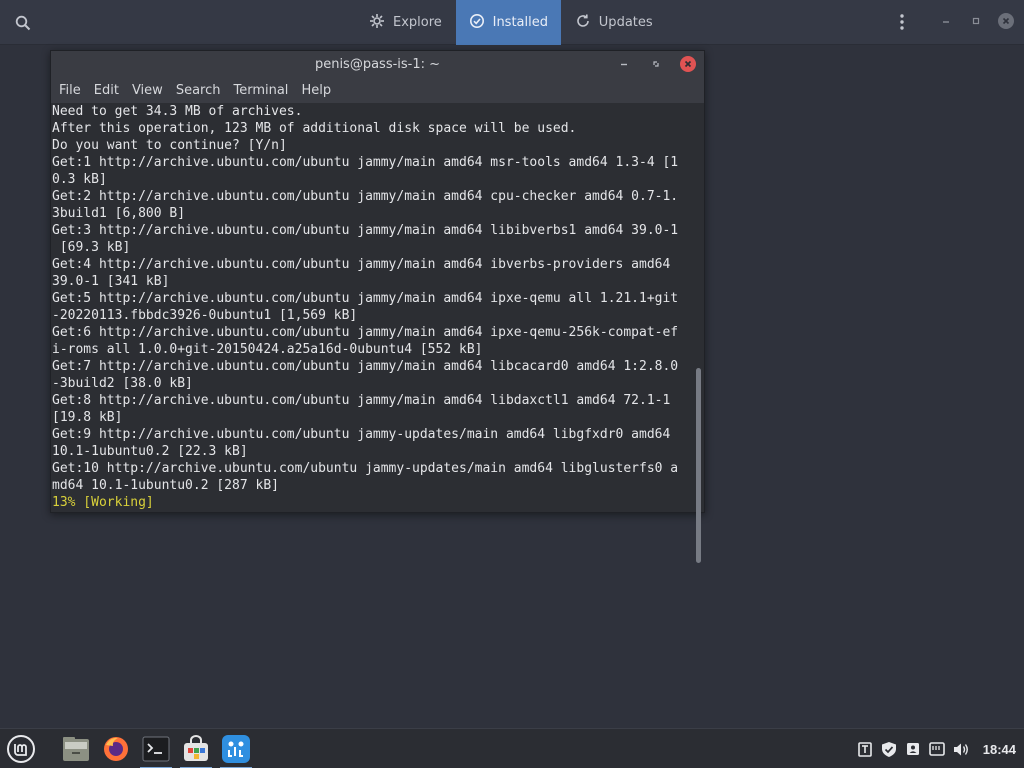  Describe the element at coordinates (119, 213) in the screenshot. I see `terminal-line: 3build1 [6,800 B]` at that location.